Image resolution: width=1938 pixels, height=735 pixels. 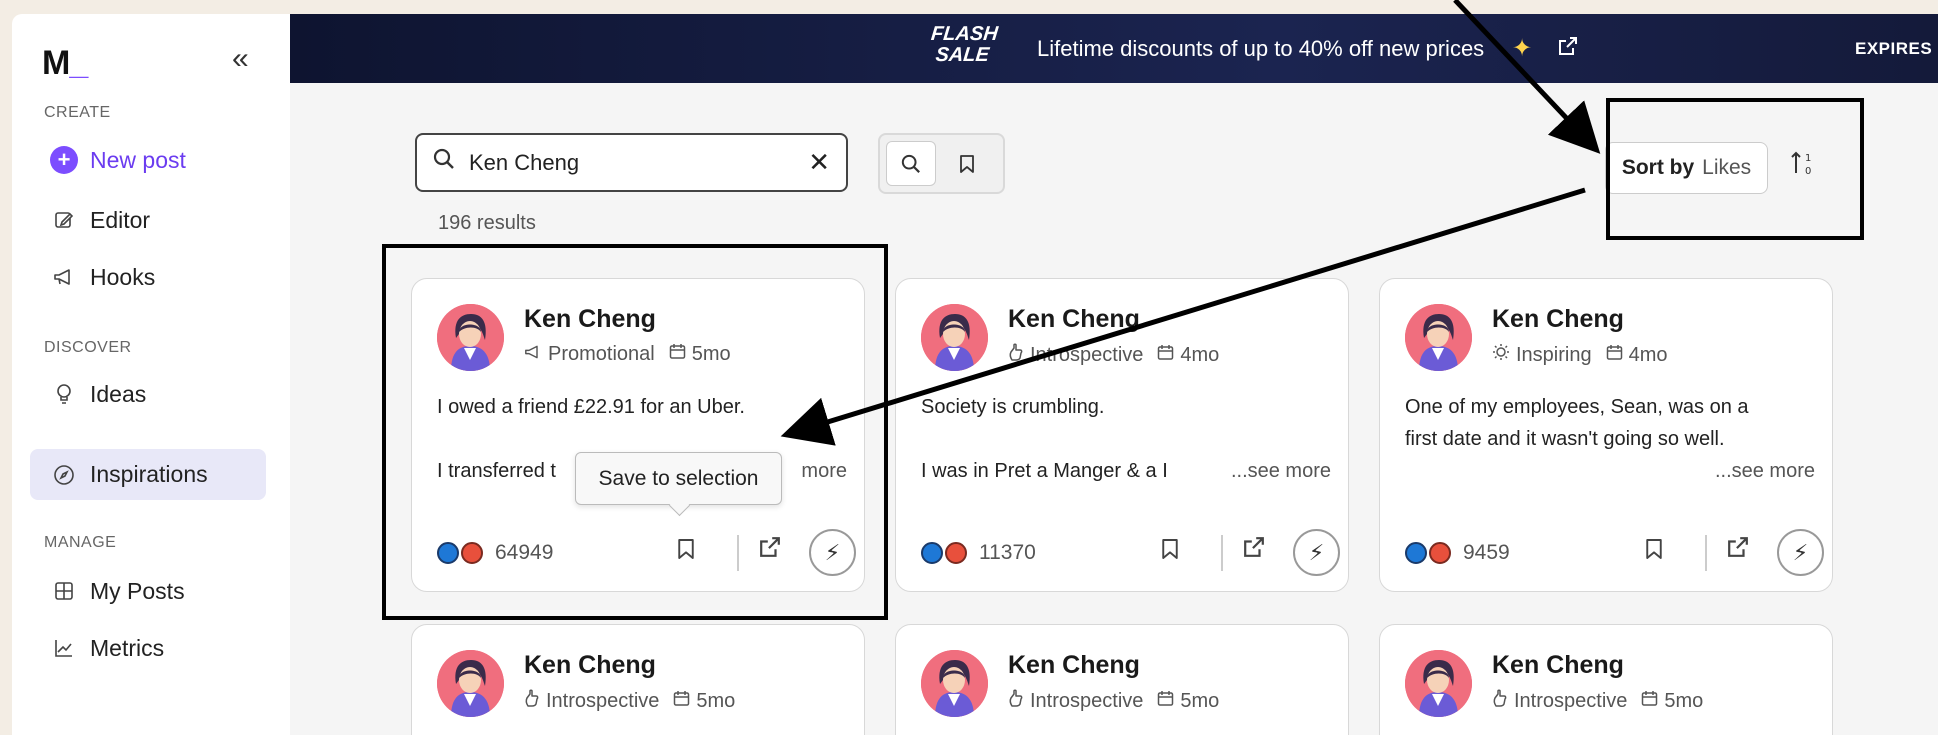 What do you see at coordinates (148, 160) in the screenshot?
I see `sidebar-item-new-post: + New post` at bounding box center [148, 160].